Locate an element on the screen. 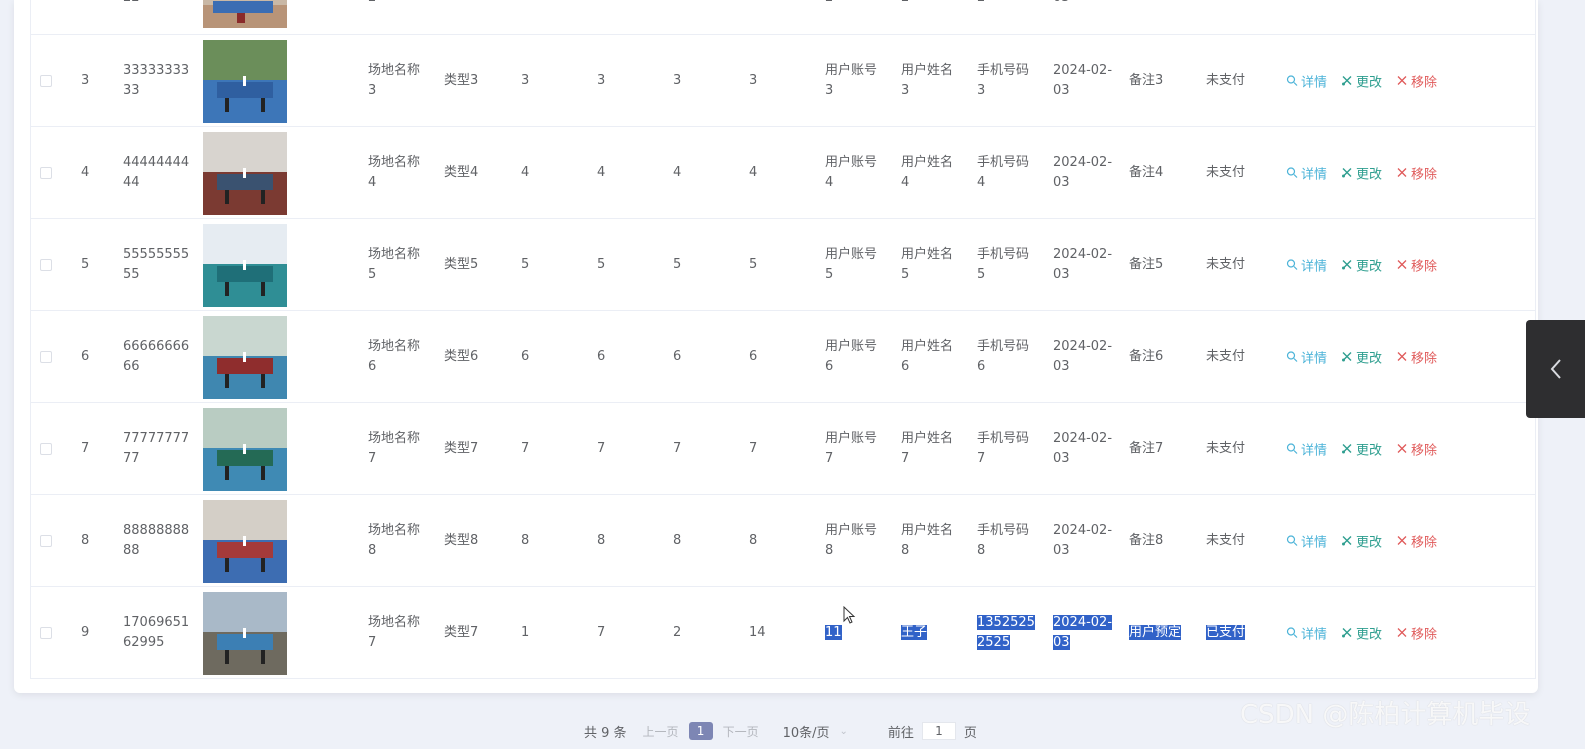  cell-value: 2 is located at coordinates (677, 632).